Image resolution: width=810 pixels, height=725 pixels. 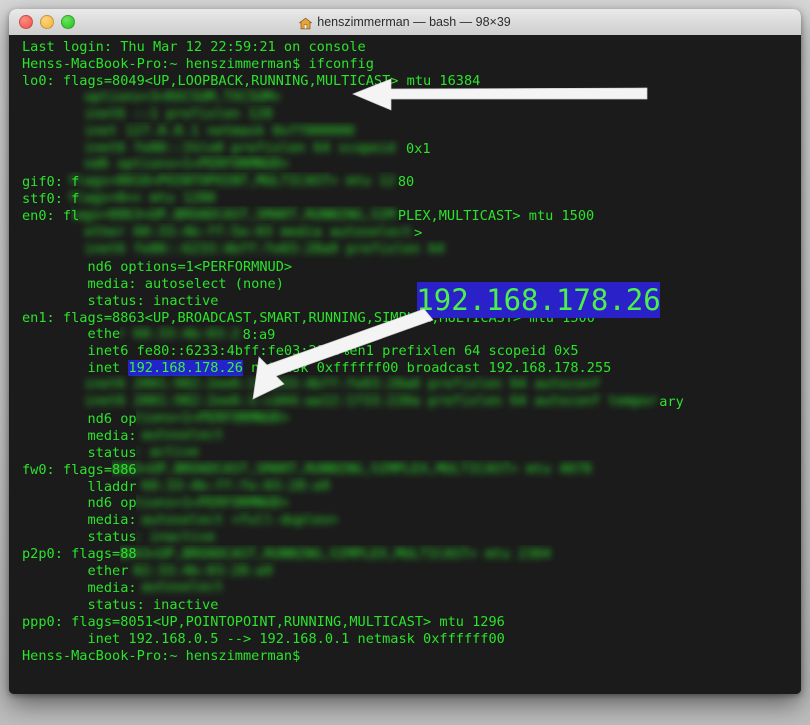 I want to click on window-title-text: henszimmerman — bash — 98×39, so click(x=414, y=22).